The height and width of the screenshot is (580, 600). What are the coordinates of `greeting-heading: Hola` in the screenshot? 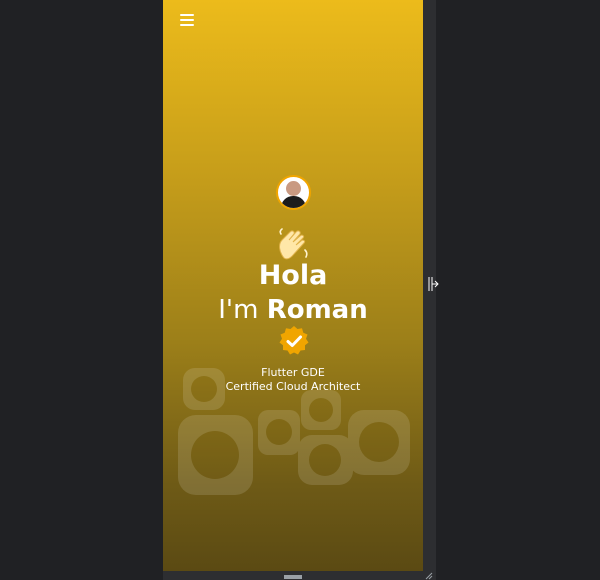 It's located at (293, 275).